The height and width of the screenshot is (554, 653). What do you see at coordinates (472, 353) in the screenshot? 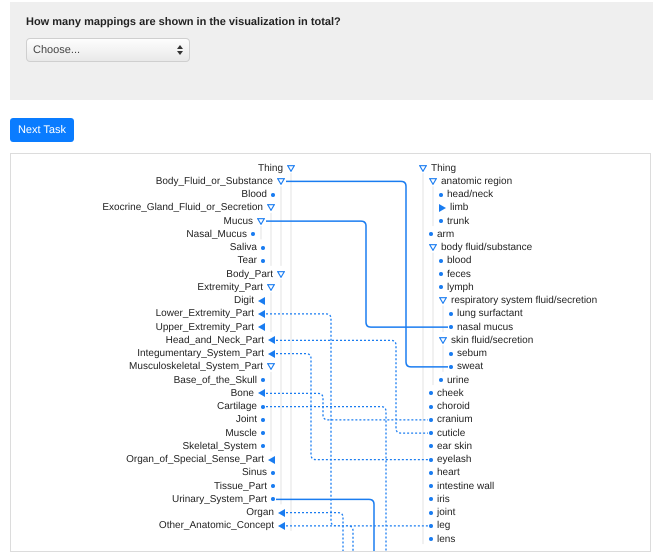
I see `target-concept-label: sebum` at bounding box center [472, 353].